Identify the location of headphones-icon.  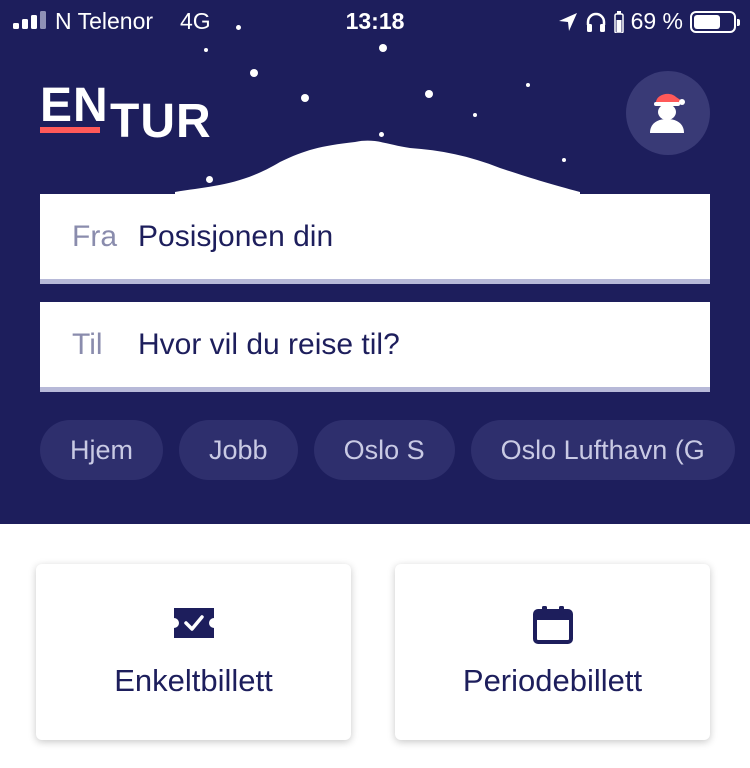
(595, 22).